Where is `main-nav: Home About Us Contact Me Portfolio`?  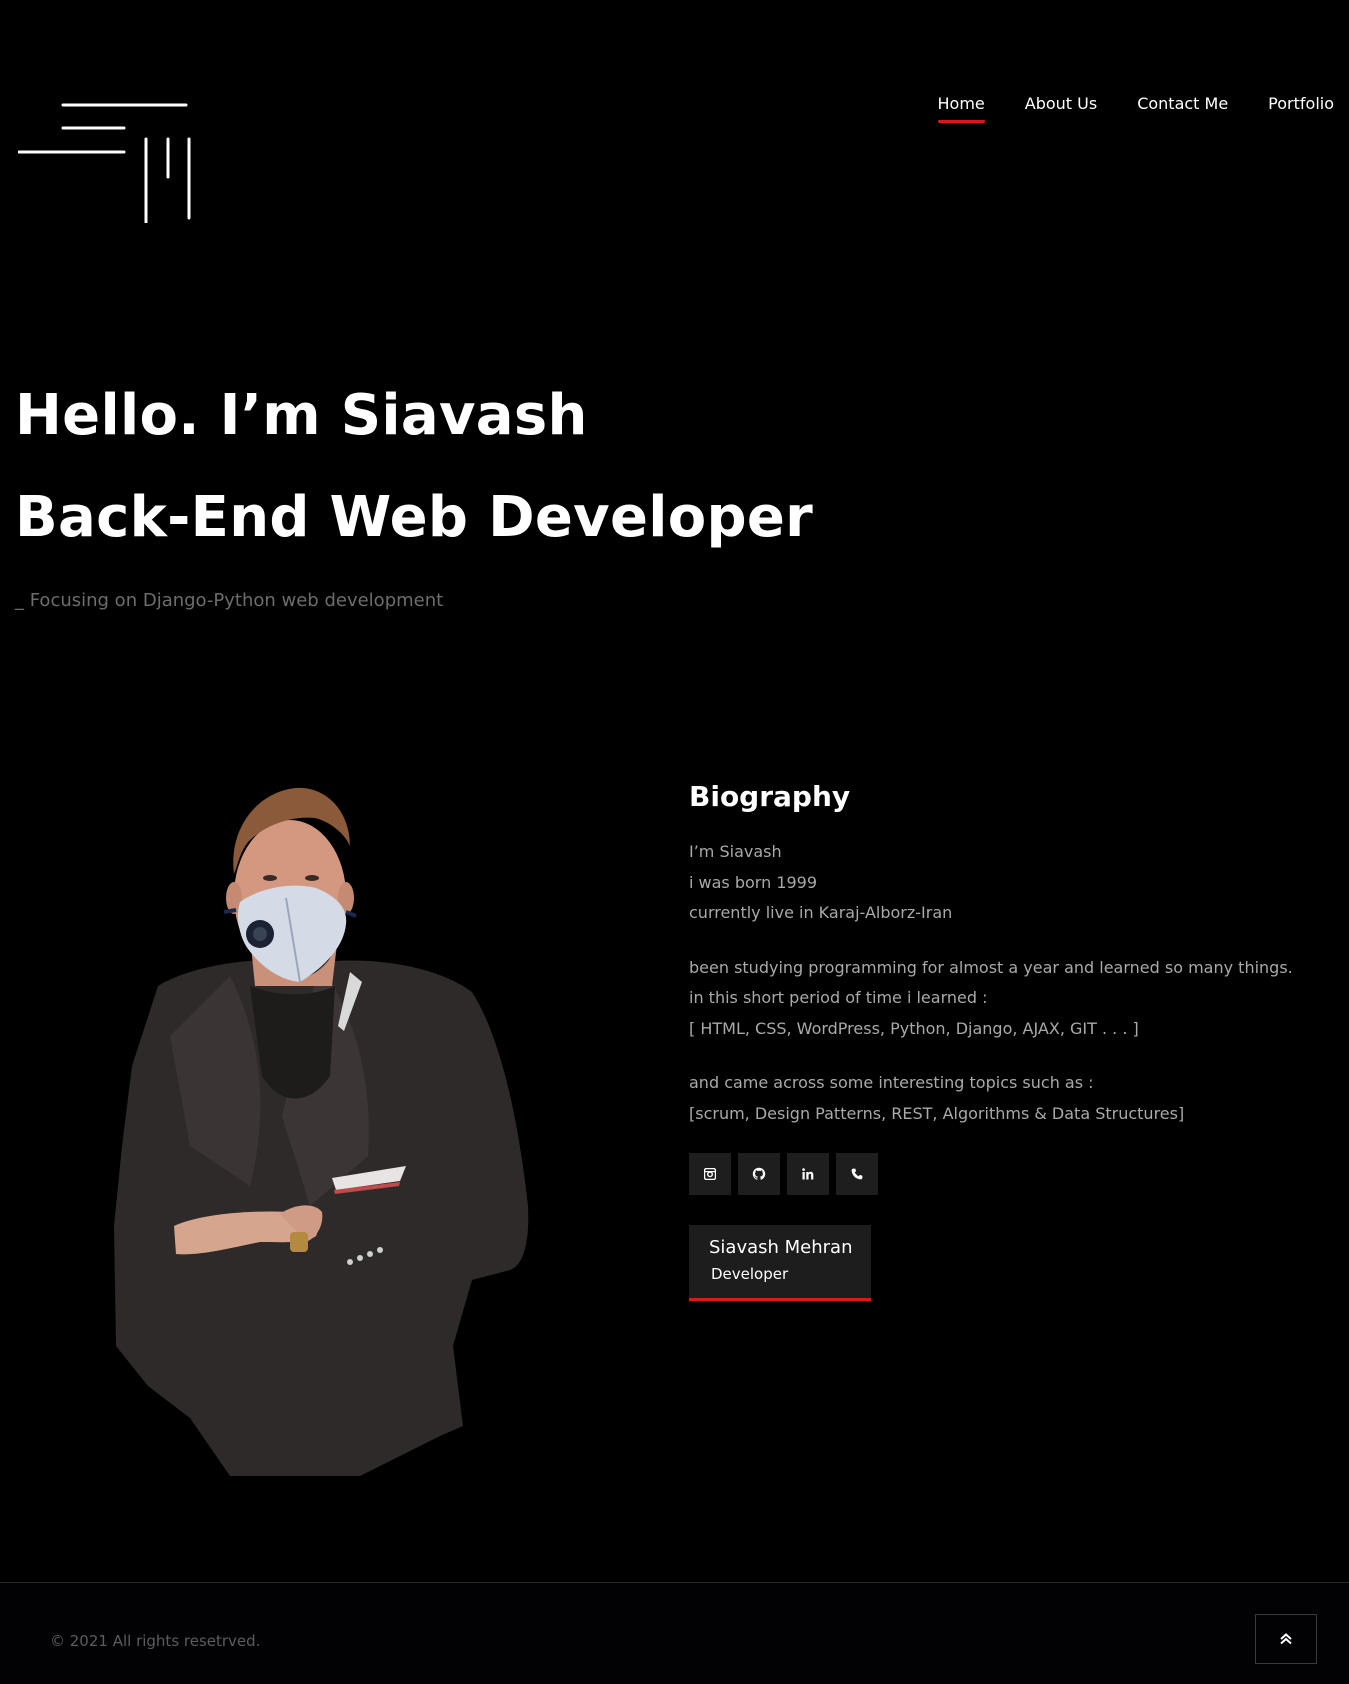
main-nav: Home About Us Contact Me Portfolio is located at coordinates (1135, 108).